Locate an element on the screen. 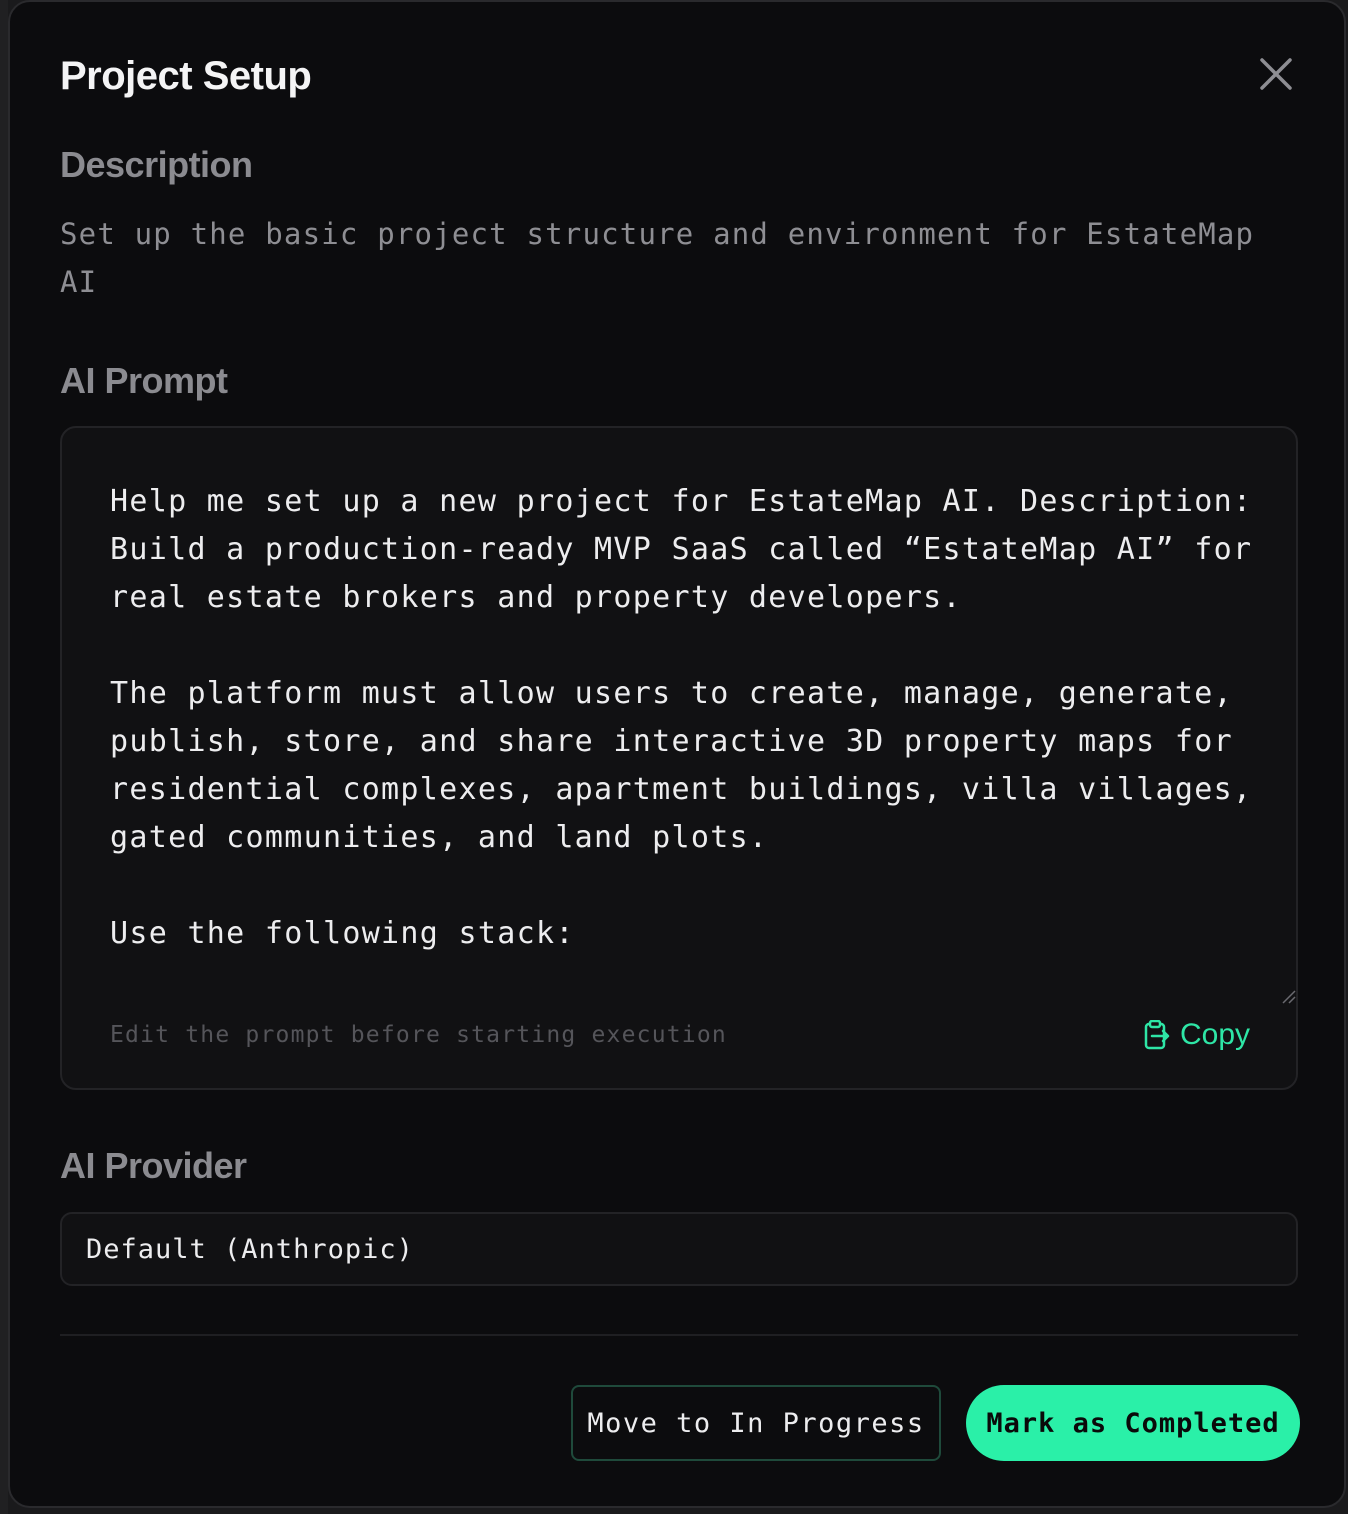 Image resolution: width=1348 pixels, height=1514 pixels. copy-button: Copy is located at coordinates (1197, 1035).